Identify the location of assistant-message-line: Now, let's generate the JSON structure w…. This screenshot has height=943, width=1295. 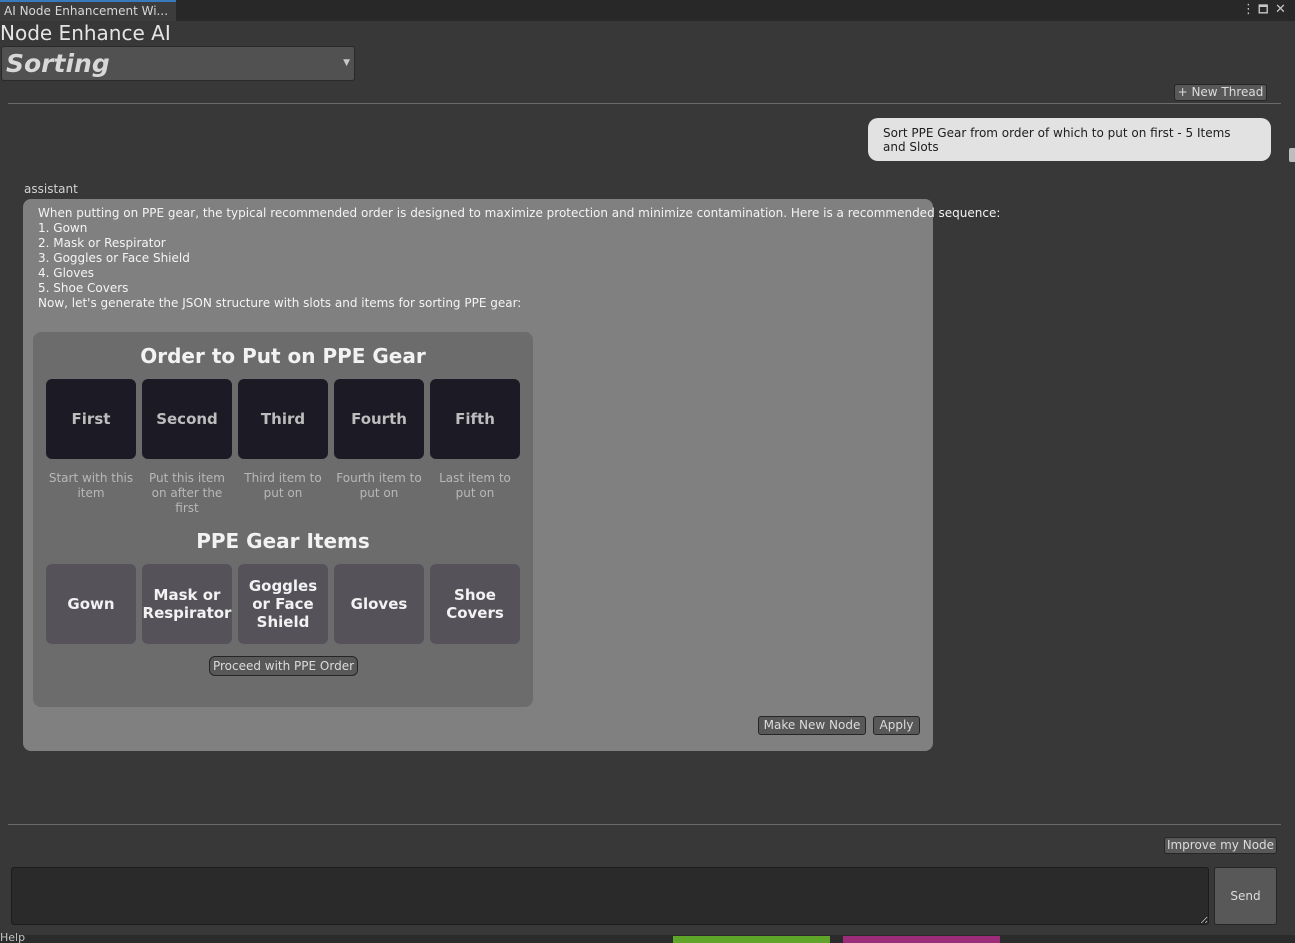
(280, 303).